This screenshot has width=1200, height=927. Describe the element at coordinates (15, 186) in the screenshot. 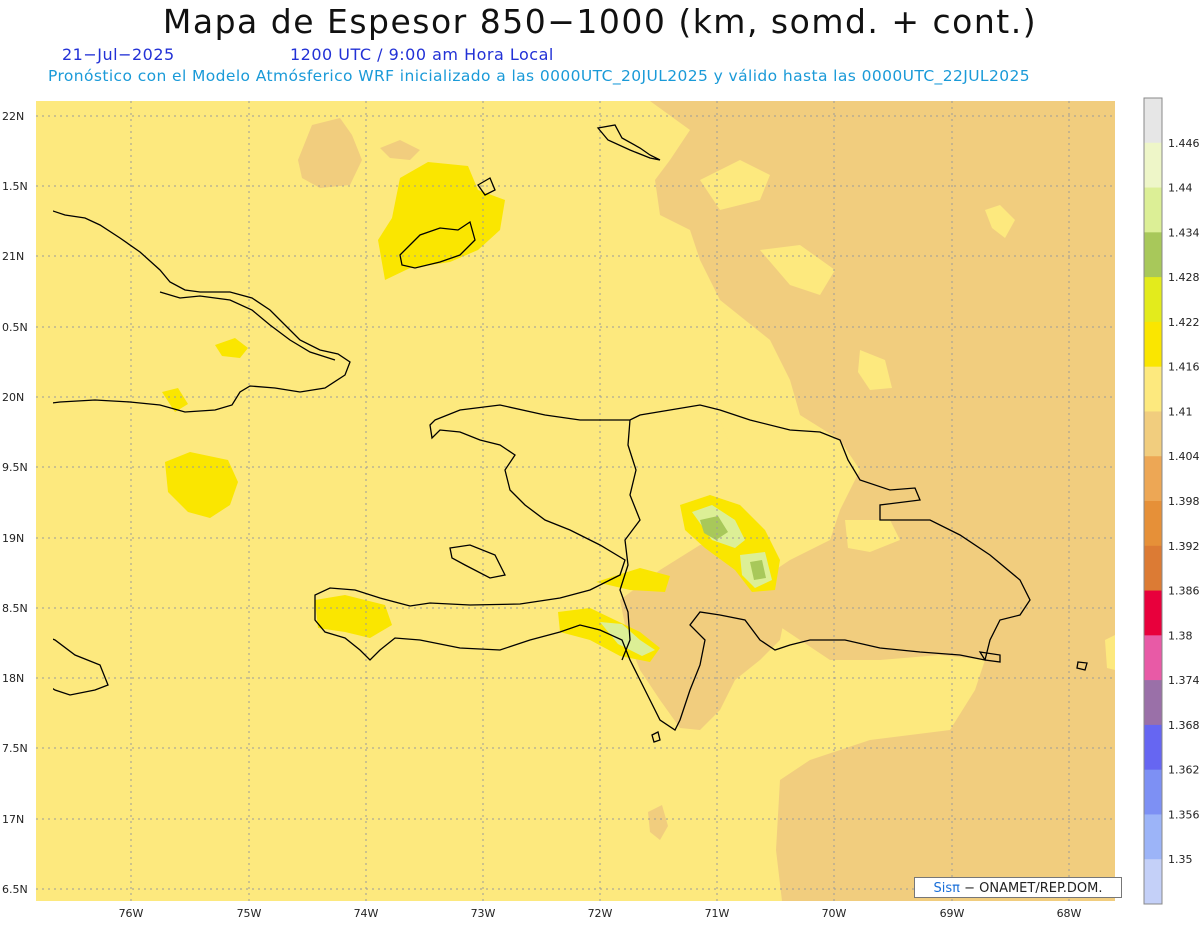

I see `lat-tick: 1.5N` at that location.